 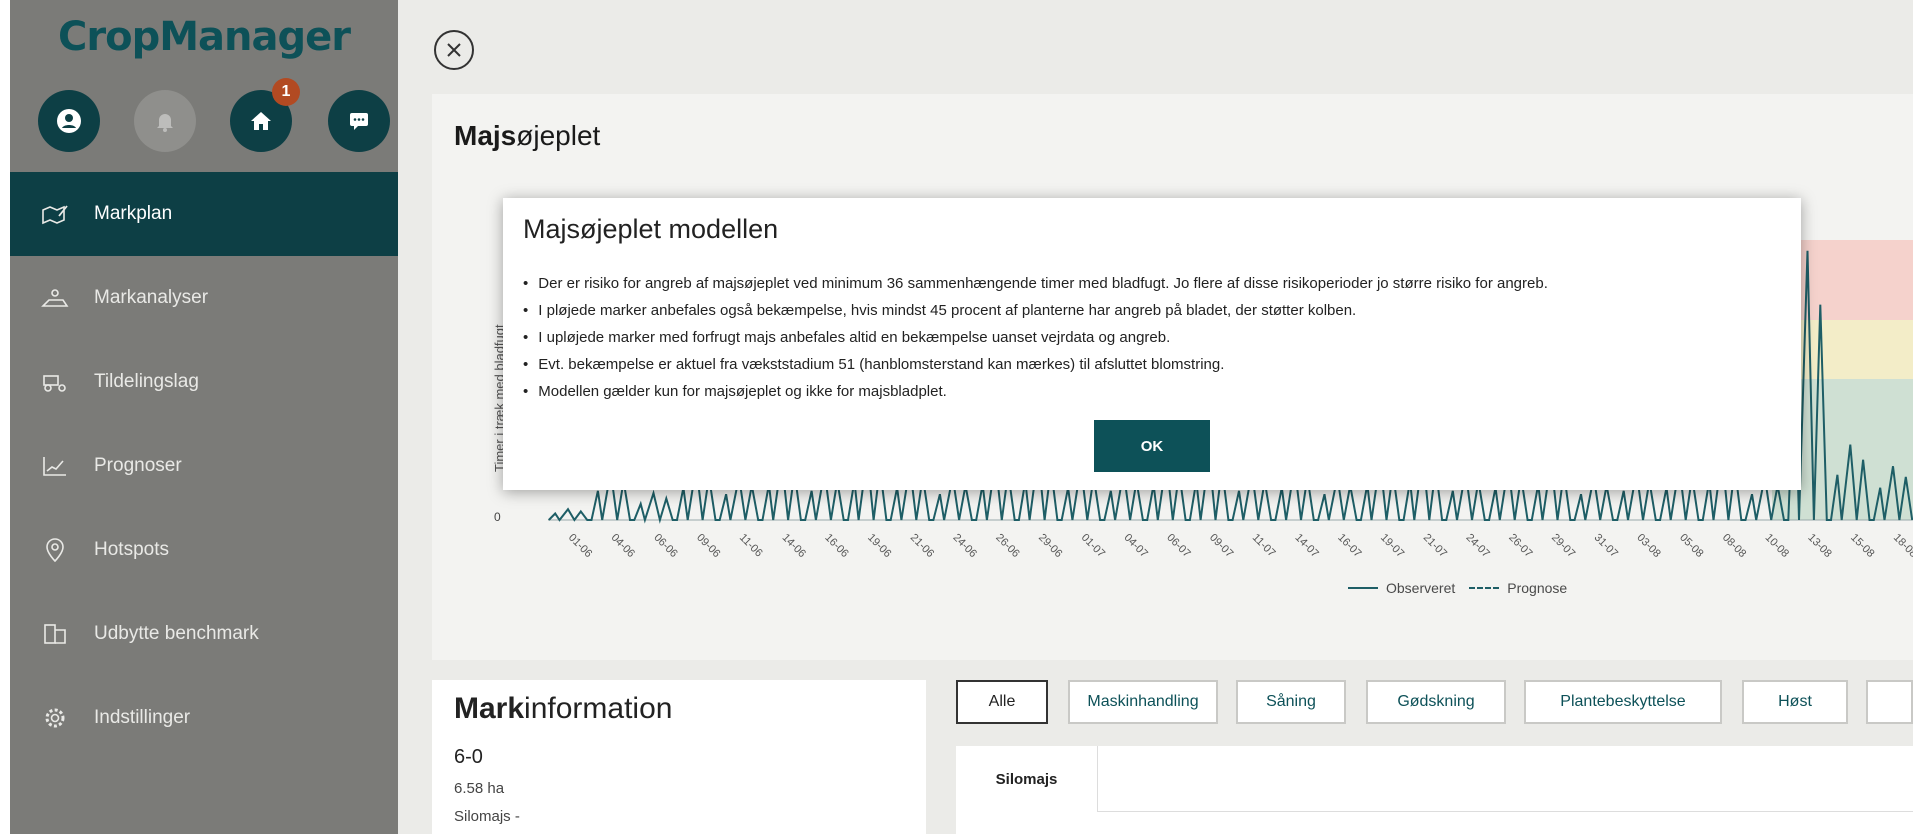 I want to click on chart-legend: Observeret Prognose, so click(x=1457, y=588).